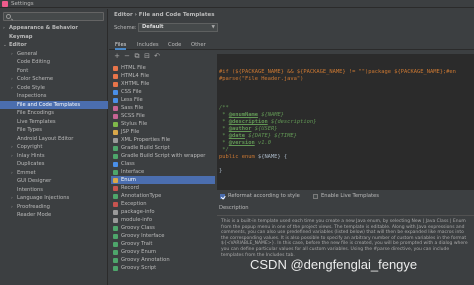 This screenshot has height=285, width=474. What do you see at coordinates (157, 56) in the screenshot?
I see `reset-icon: ↶` at bounding box center [157, 56].